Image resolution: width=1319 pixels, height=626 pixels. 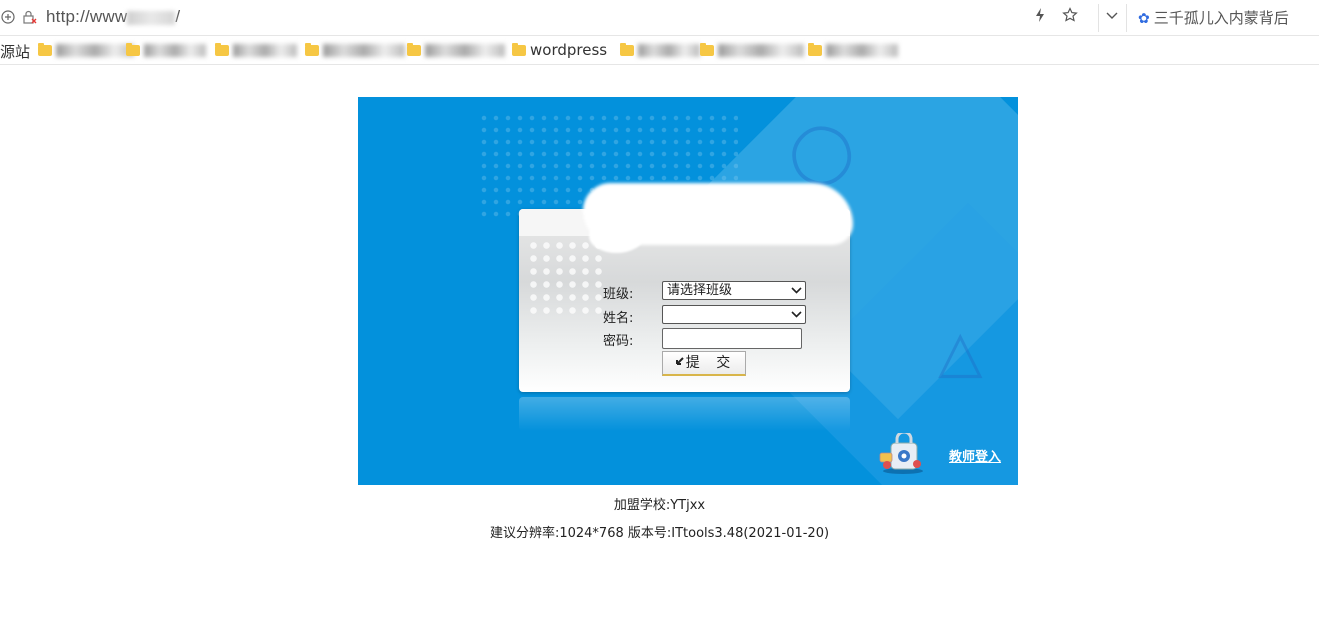 I want to click on insecure-lock-icon, so click(x=30, y=17).